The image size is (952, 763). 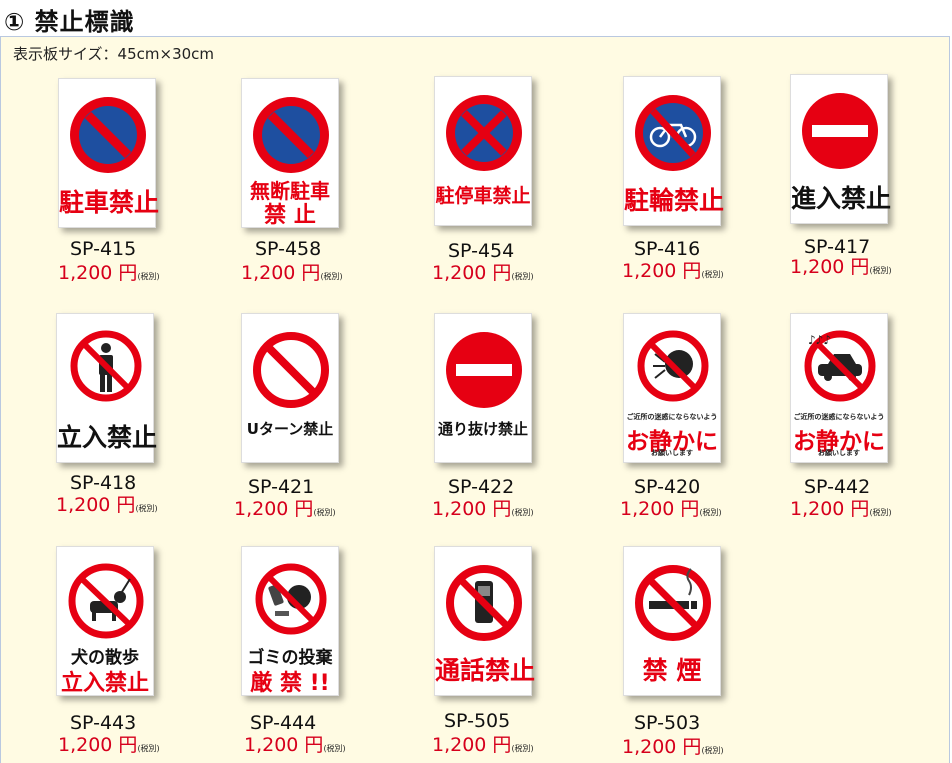 What do you see at coordinates (290, 429) in the screenshot?
I see `sign-text: Uターン禁止` at bounding box center [290, 429].